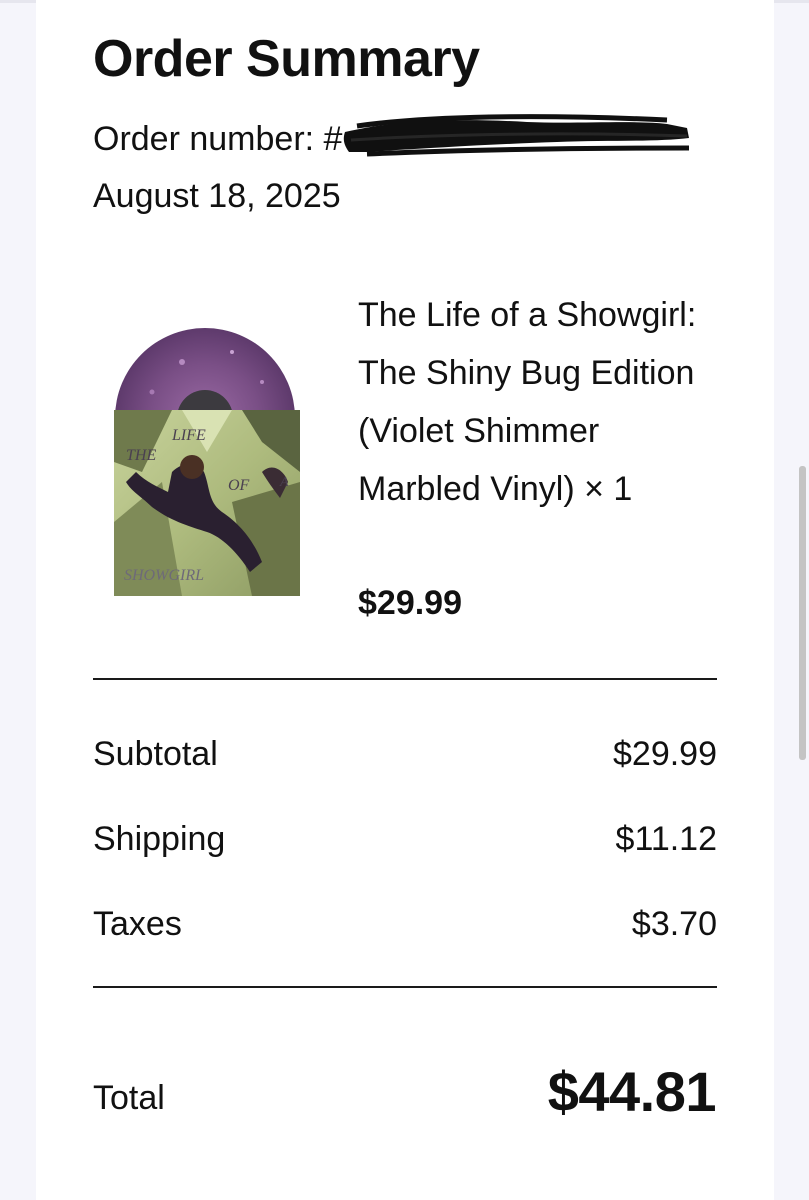 This screenshot has height=1200, width=809. I want to click on scrollbar-thumb, so click(802, 613).